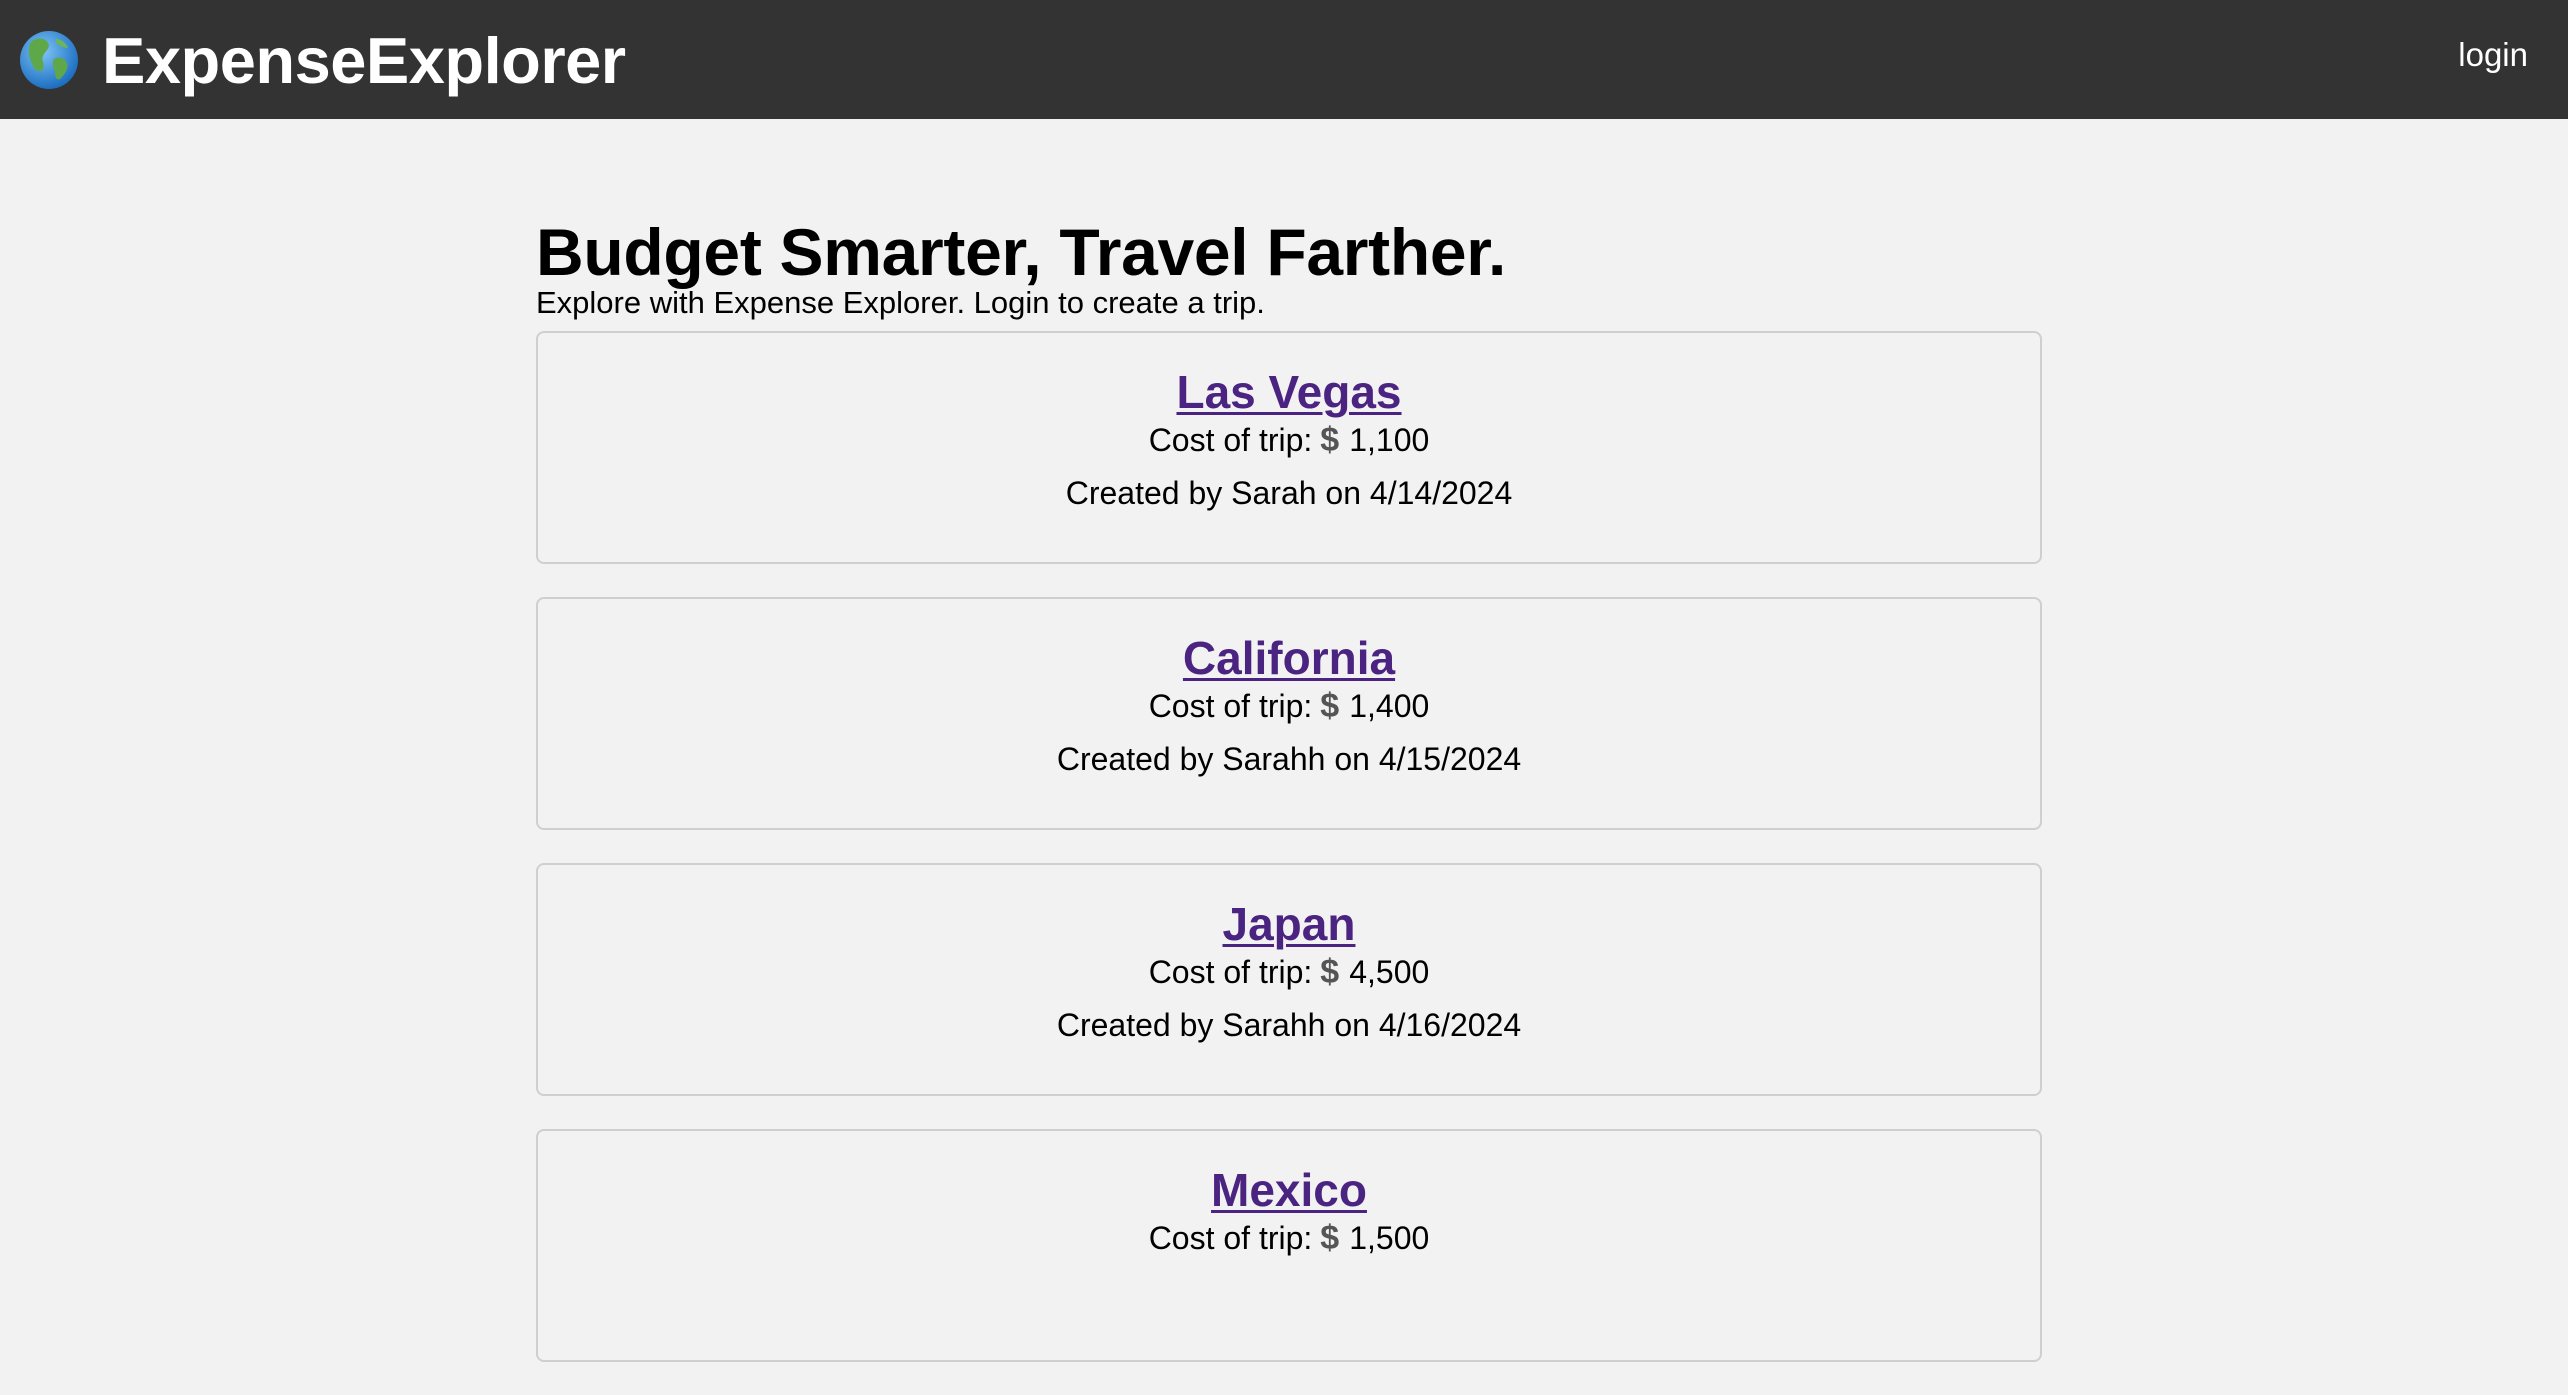 This screenshot has width=2568, height=1395. I want to click on trip-created-by: Created by Sarah on 4/14/2024, so click(1289, 493).